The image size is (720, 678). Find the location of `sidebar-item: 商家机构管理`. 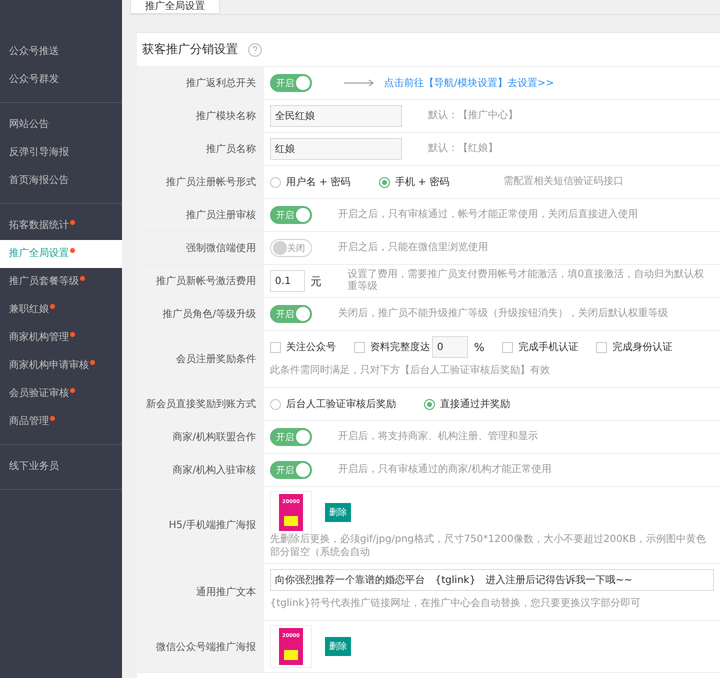

sidebar-item: 商家机构管理 is located at coordinates (61, 338).